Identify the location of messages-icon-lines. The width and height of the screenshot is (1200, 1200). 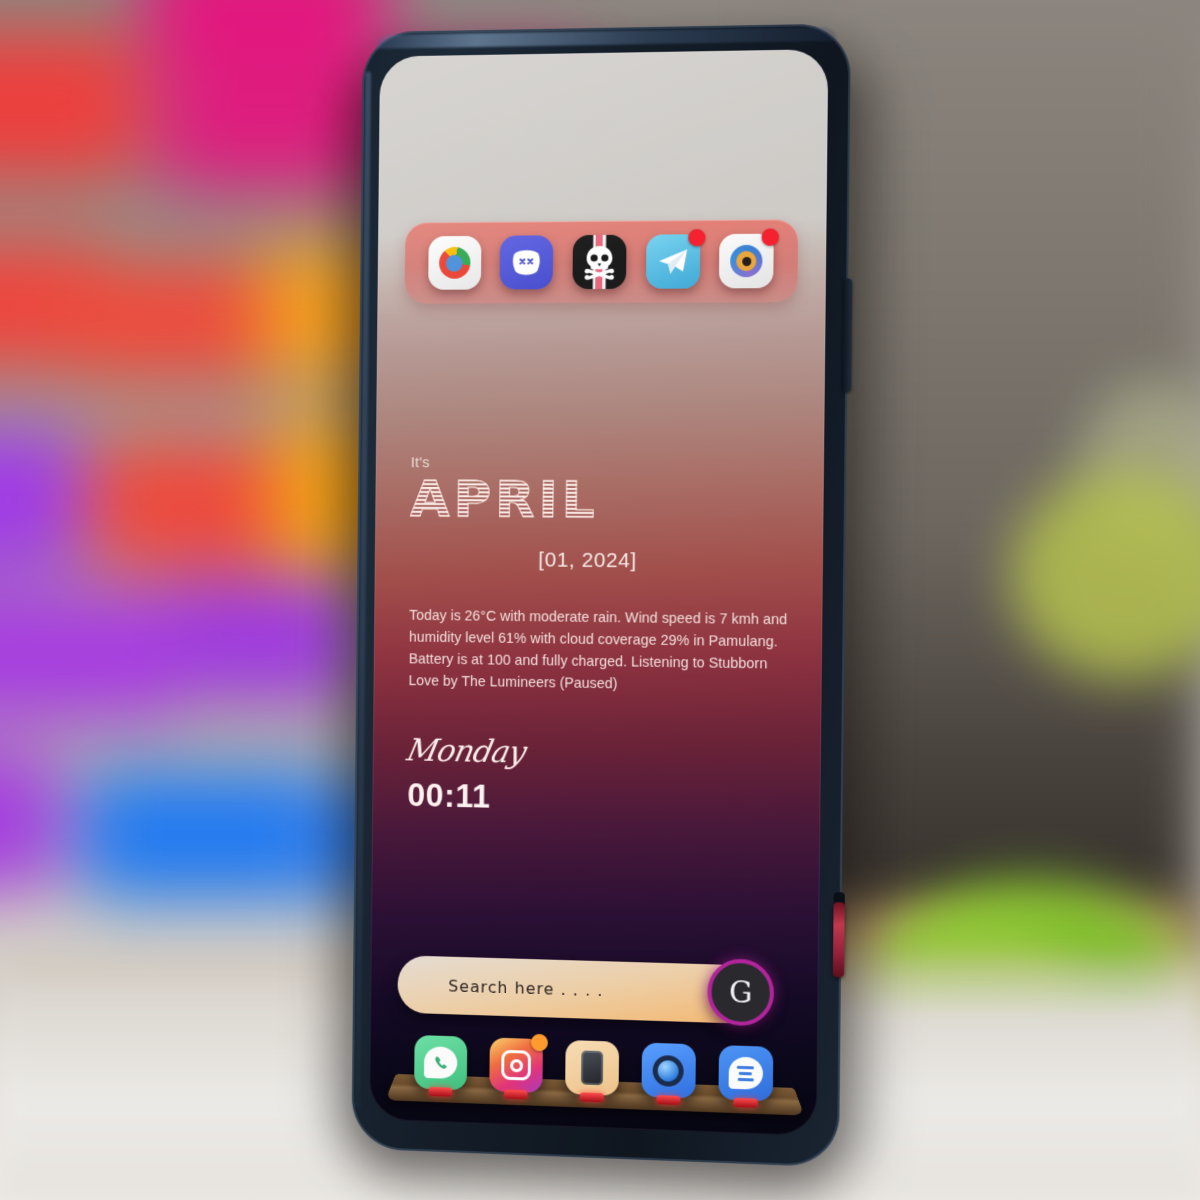
(745, 1073).